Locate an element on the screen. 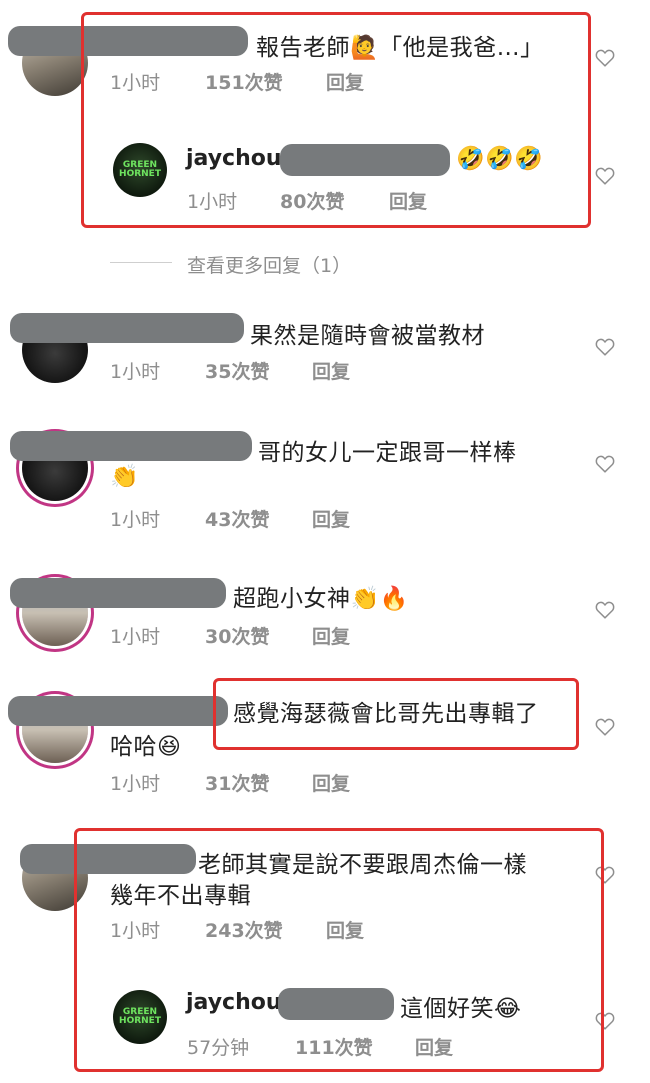 The image size is (650, 1083). comment-text: 哥的女儿一定跟哥一样棒 is located at coordinates (387, 453).